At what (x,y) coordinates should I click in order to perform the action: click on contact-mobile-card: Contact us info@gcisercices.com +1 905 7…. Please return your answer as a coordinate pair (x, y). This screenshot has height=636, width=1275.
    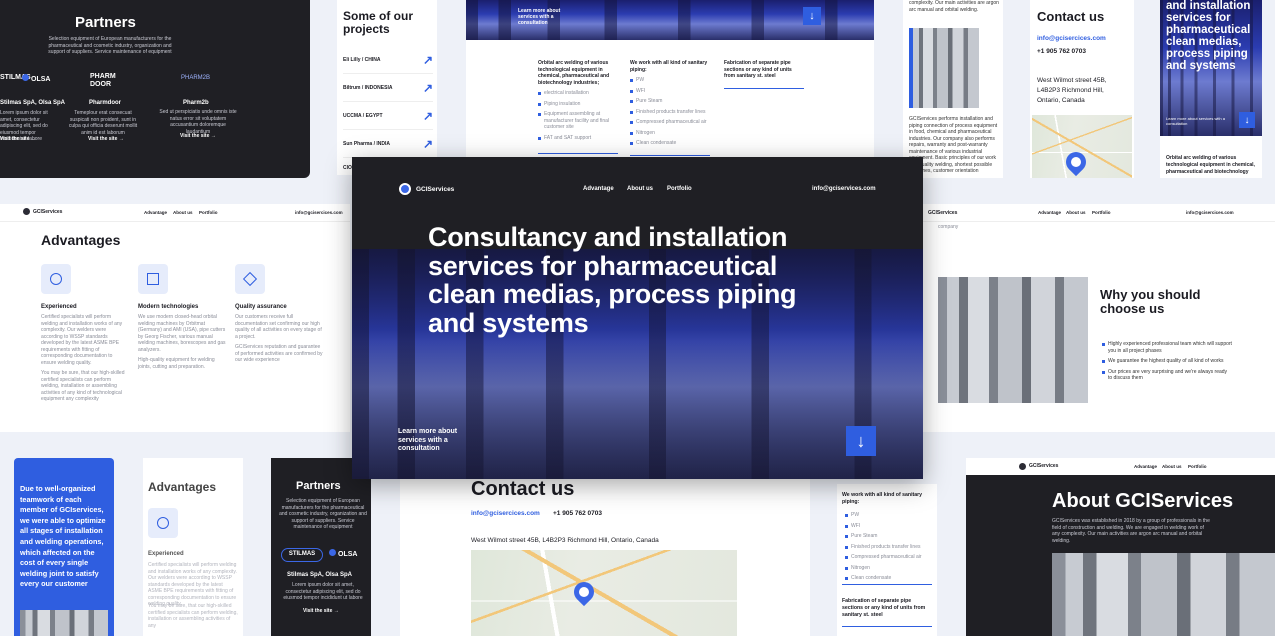
    Looking at the image, I should click on (1082, 89).